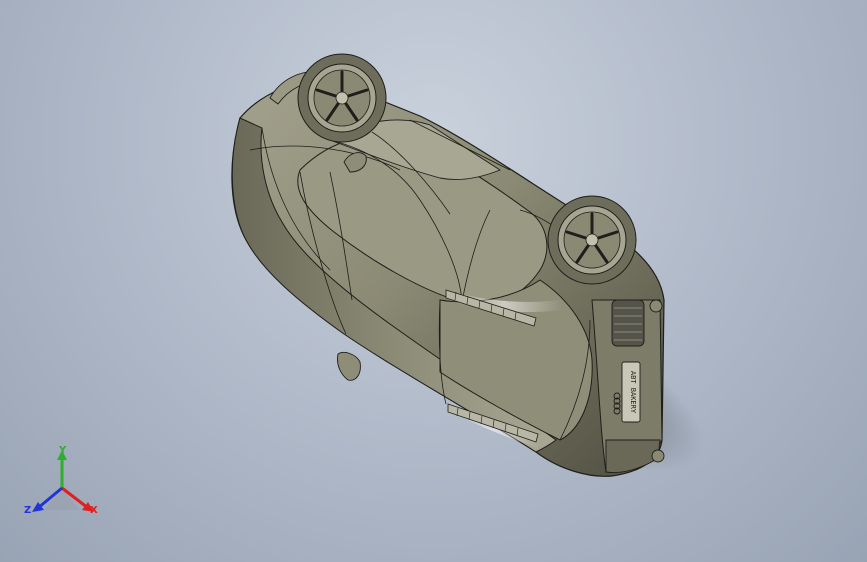  Describe the element at coordinates (633, 392) in the screenshot. I see `license-plate-text: ABT BAKERY` at that location.